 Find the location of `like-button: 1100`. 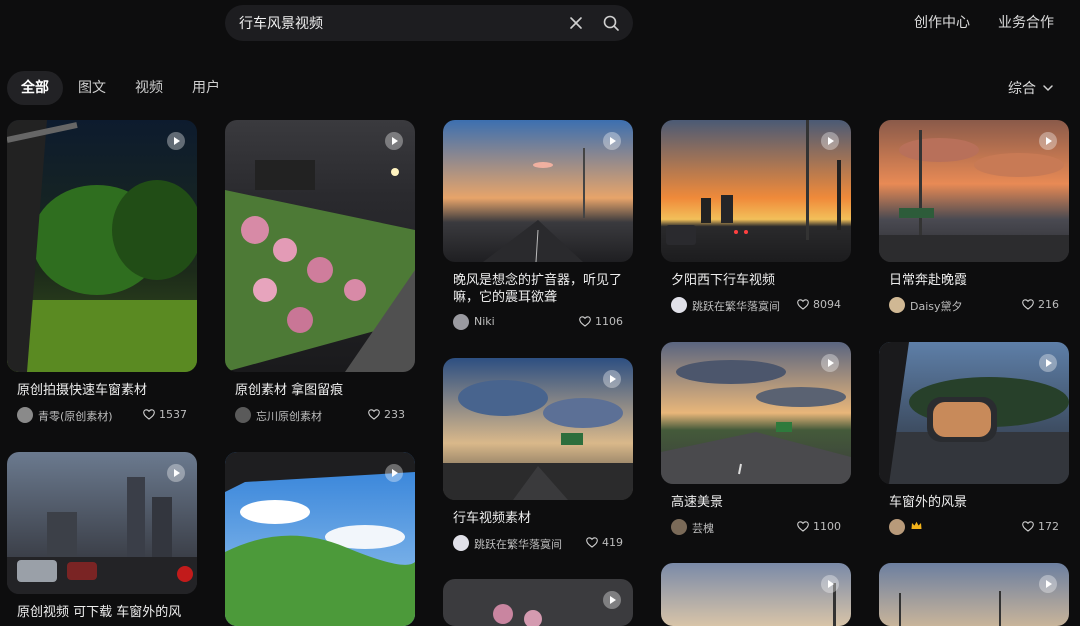

like-button: 1100 is located at coordinates (819, 526).